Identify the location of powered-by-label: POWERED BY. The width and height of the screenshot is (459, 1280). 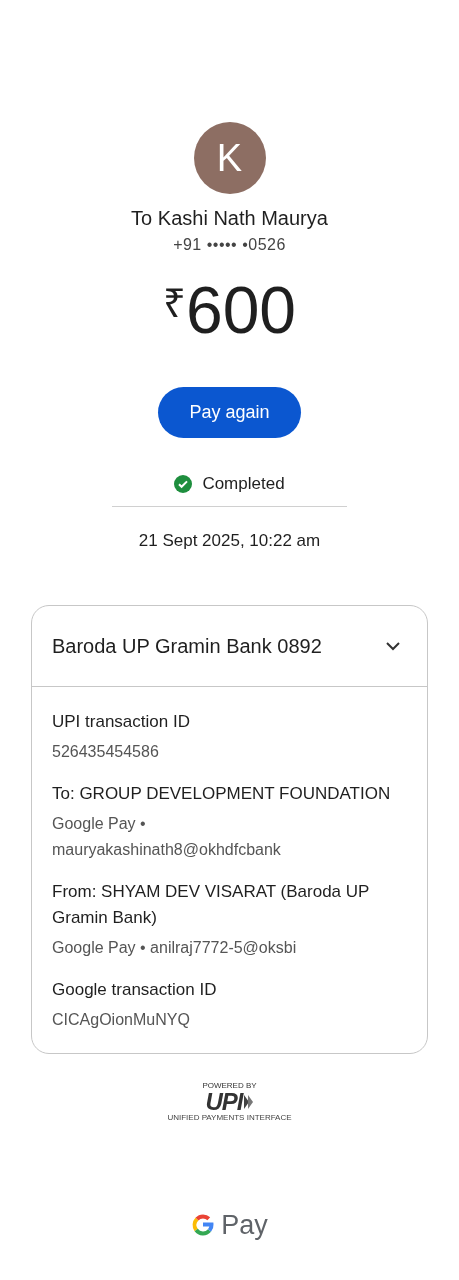
(229, 1086).